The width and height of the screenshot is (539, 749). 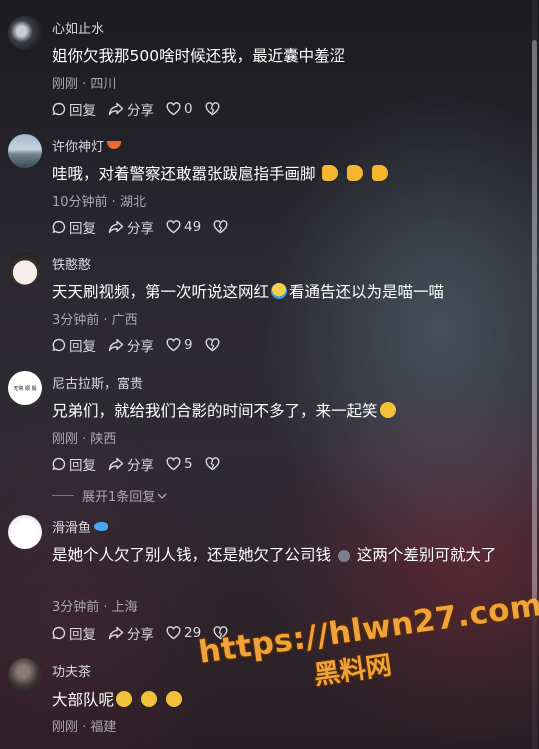 What do you see at coordinates (95, 607) in the screenshot?
I see `comment-meta: 3分钟前 · 上海` at bounding box center [95, 607].